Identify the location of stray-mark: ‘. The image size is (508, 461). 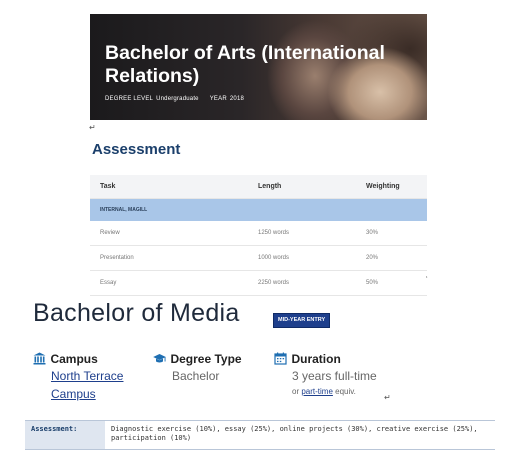
(427, 279).